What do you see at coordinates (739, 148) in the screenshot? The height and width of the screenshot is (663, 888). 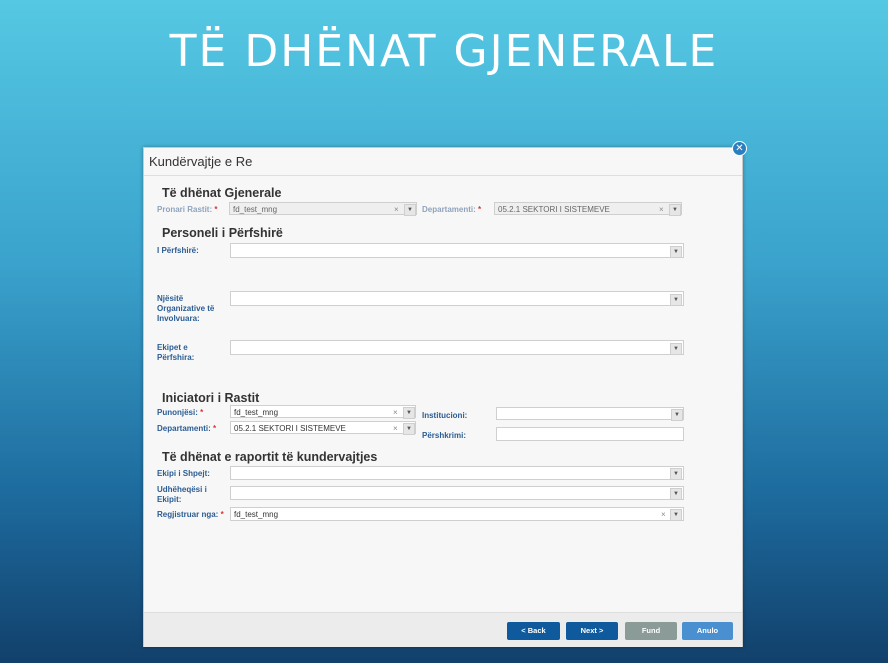 I see `close-icon: ✕` at bounding box center [739, 148].